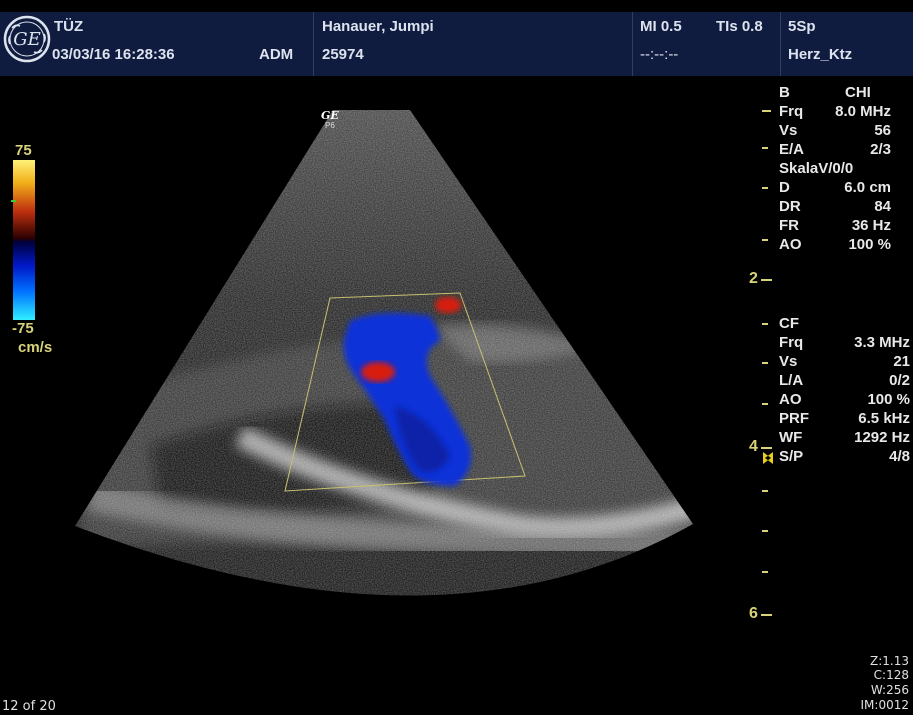  I want to click on param-label: SkalaV/0/0, so click(816, 168).